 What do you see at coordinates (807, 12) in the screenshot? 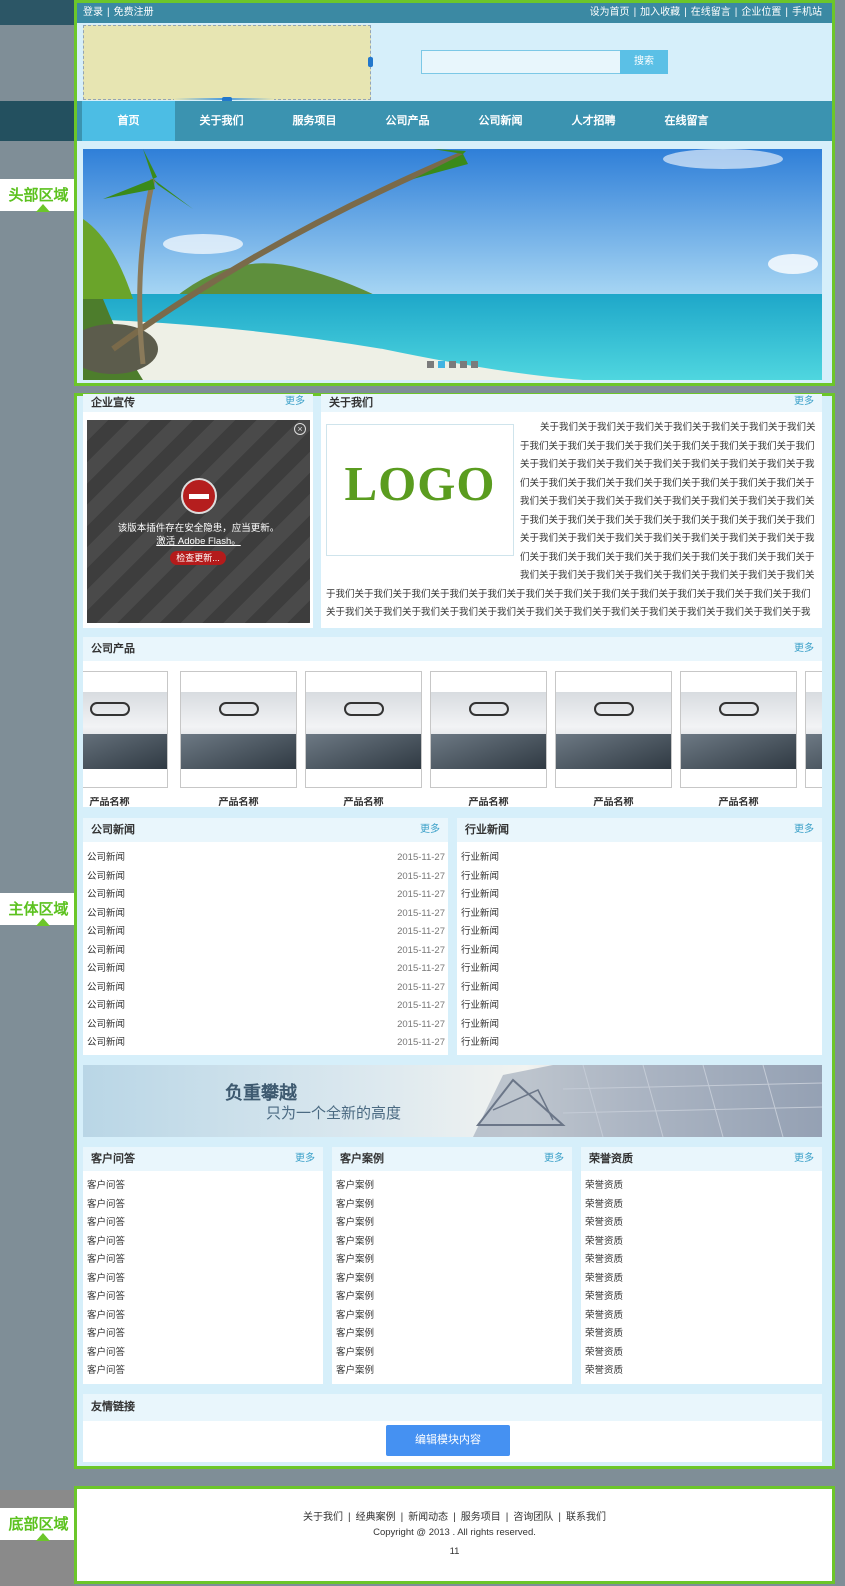
I see `mobile-site-link: 手机站` at bounding box center [807, 12].